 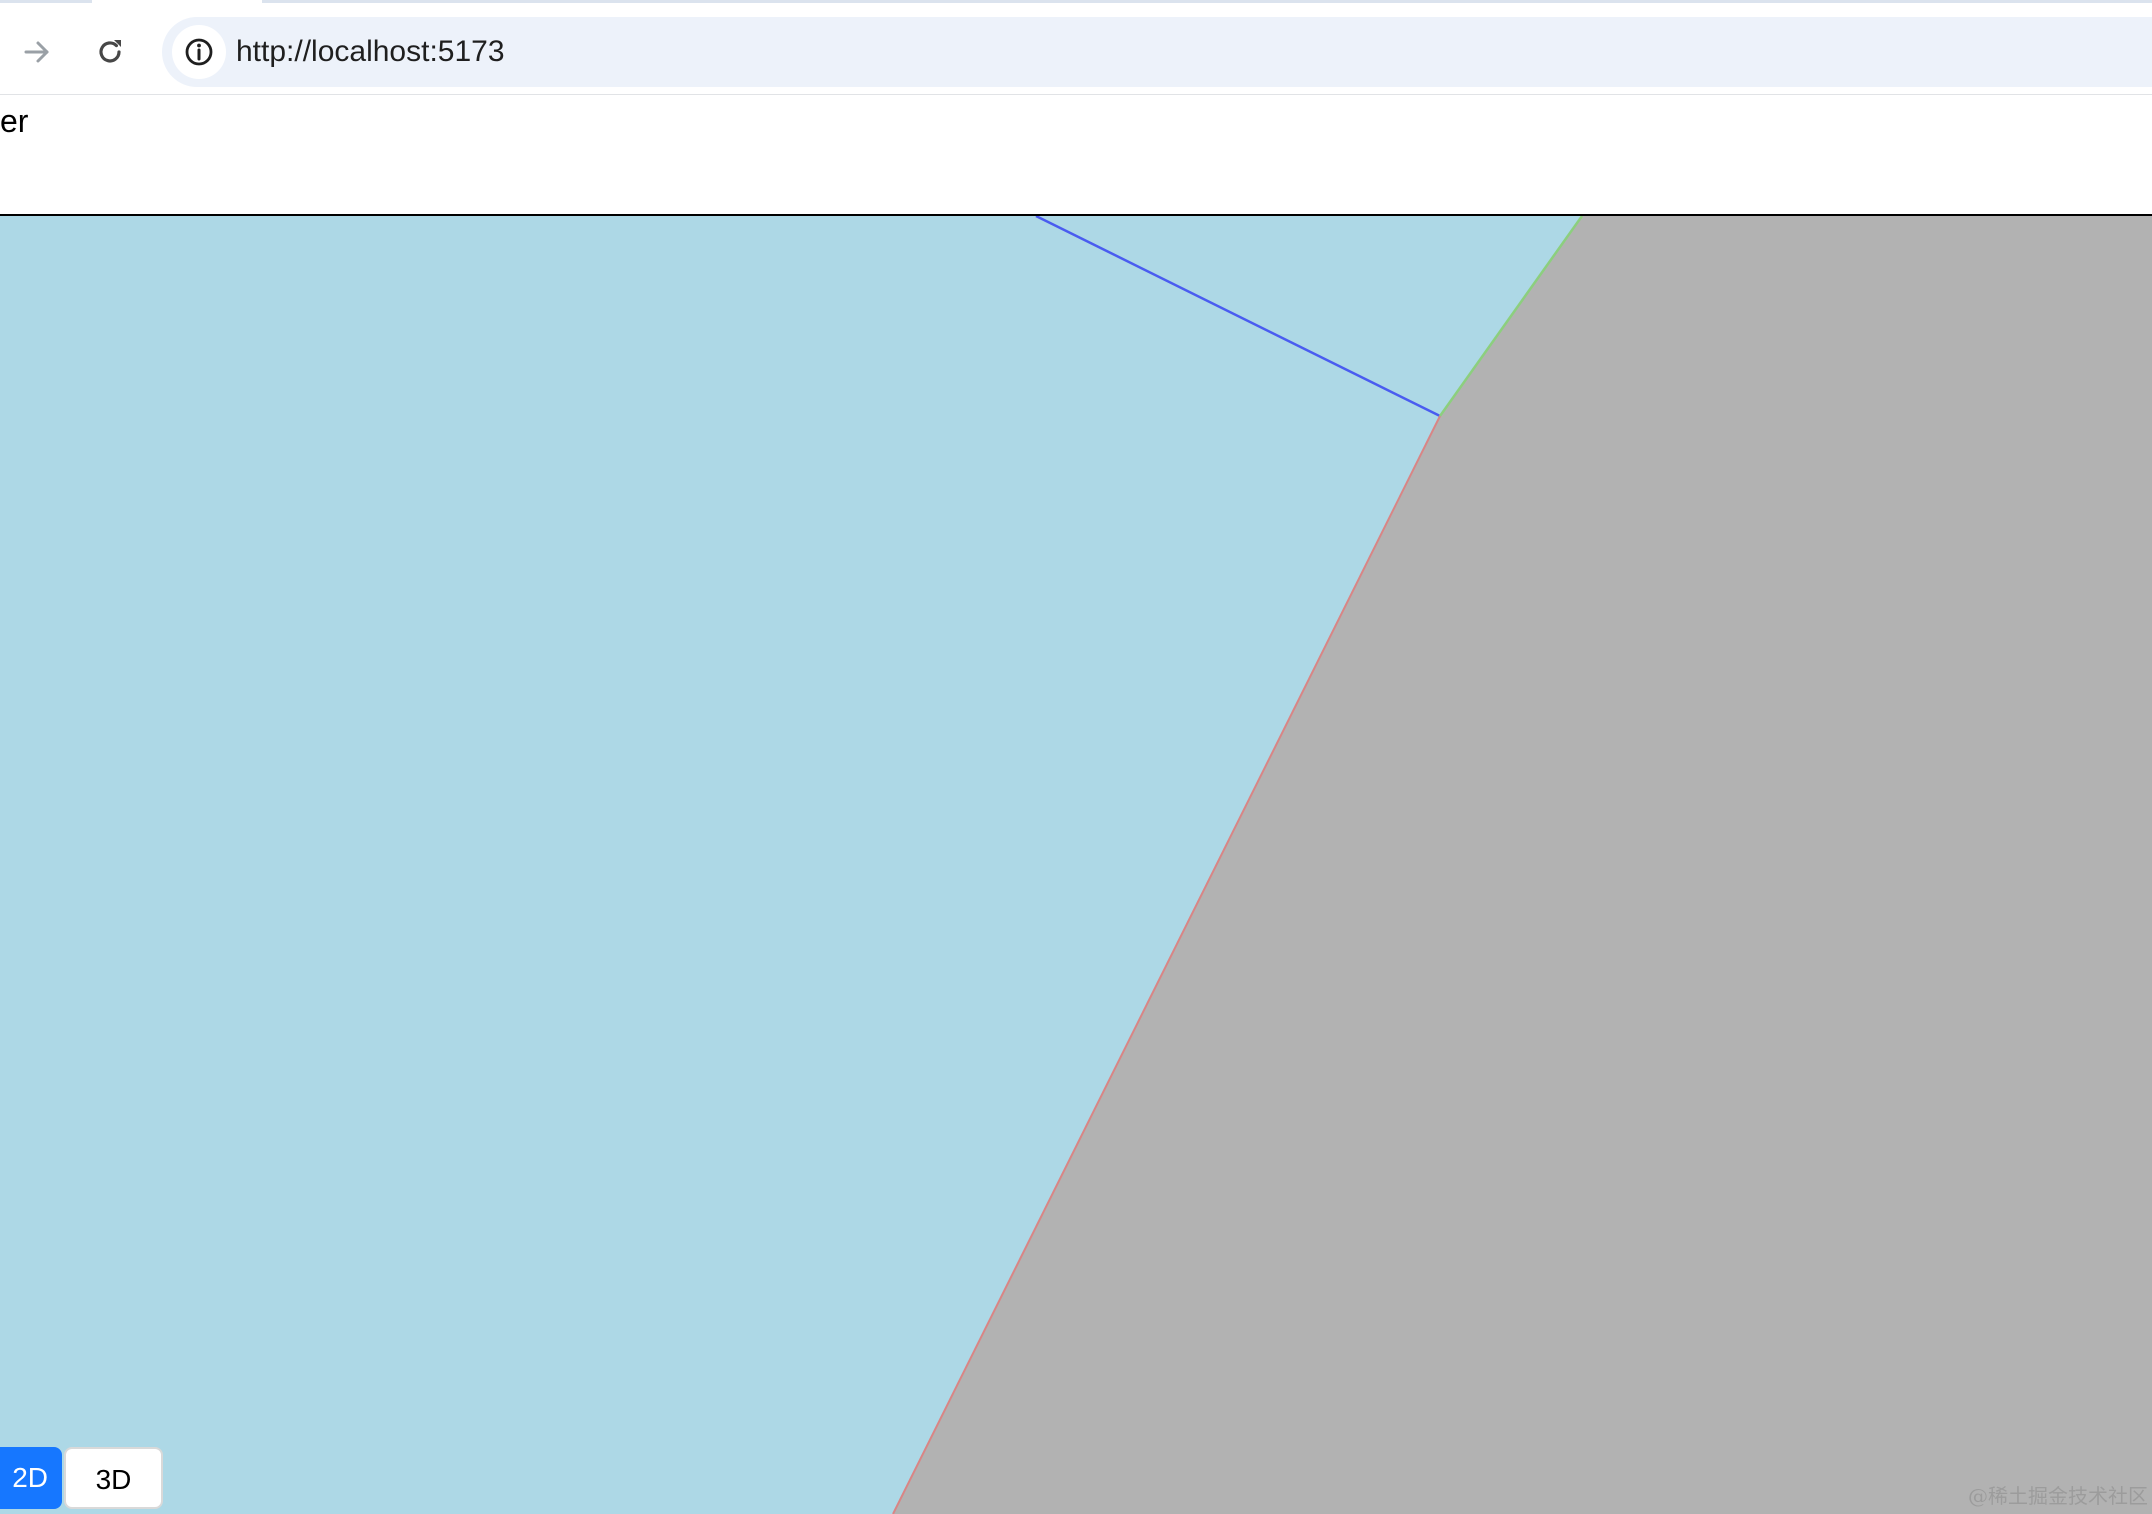 What do you see at coordinates (31, 1478) in the screenshot?
I see `mode-2d-button: 2D` at bounding box center [31, 1478].